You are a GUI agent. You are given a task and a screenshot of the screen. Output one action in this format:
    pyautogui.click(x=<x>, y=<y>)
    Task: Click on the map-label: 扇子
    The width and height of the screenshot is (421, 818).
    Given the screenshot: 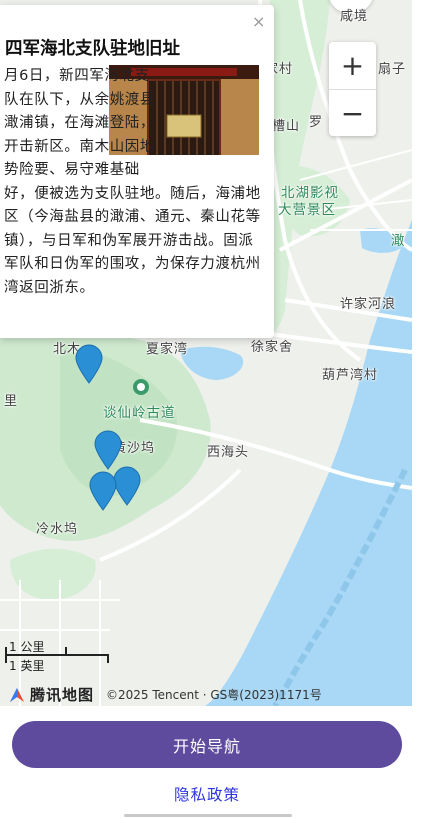 What is the action you would take?
    pyautogui.click(x=392, y=69)
    